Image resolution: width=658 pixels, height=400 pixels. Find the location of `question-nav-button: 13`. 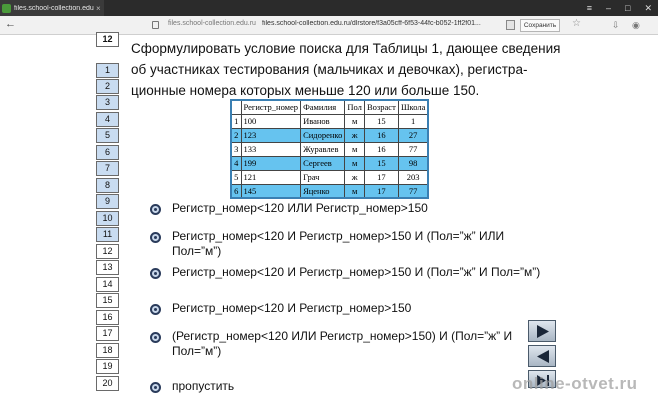

question-nav-button: 13 is located at coordinates (107, 267).